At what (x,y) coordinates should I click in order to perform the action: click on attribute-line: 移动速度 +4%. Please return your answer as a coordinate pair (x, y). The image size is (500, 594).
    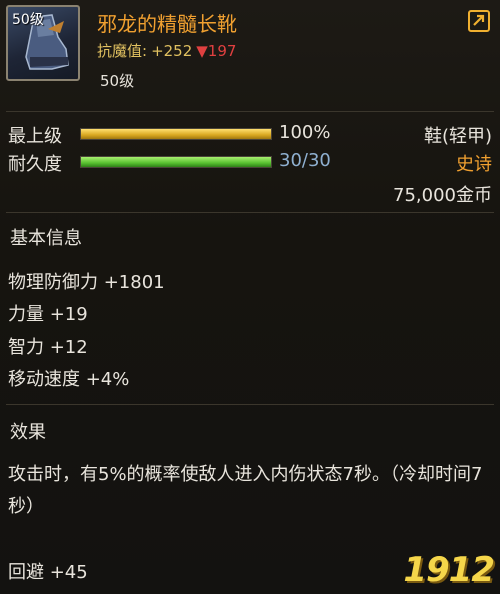
    Looking at the image, I should click on (69, 379).